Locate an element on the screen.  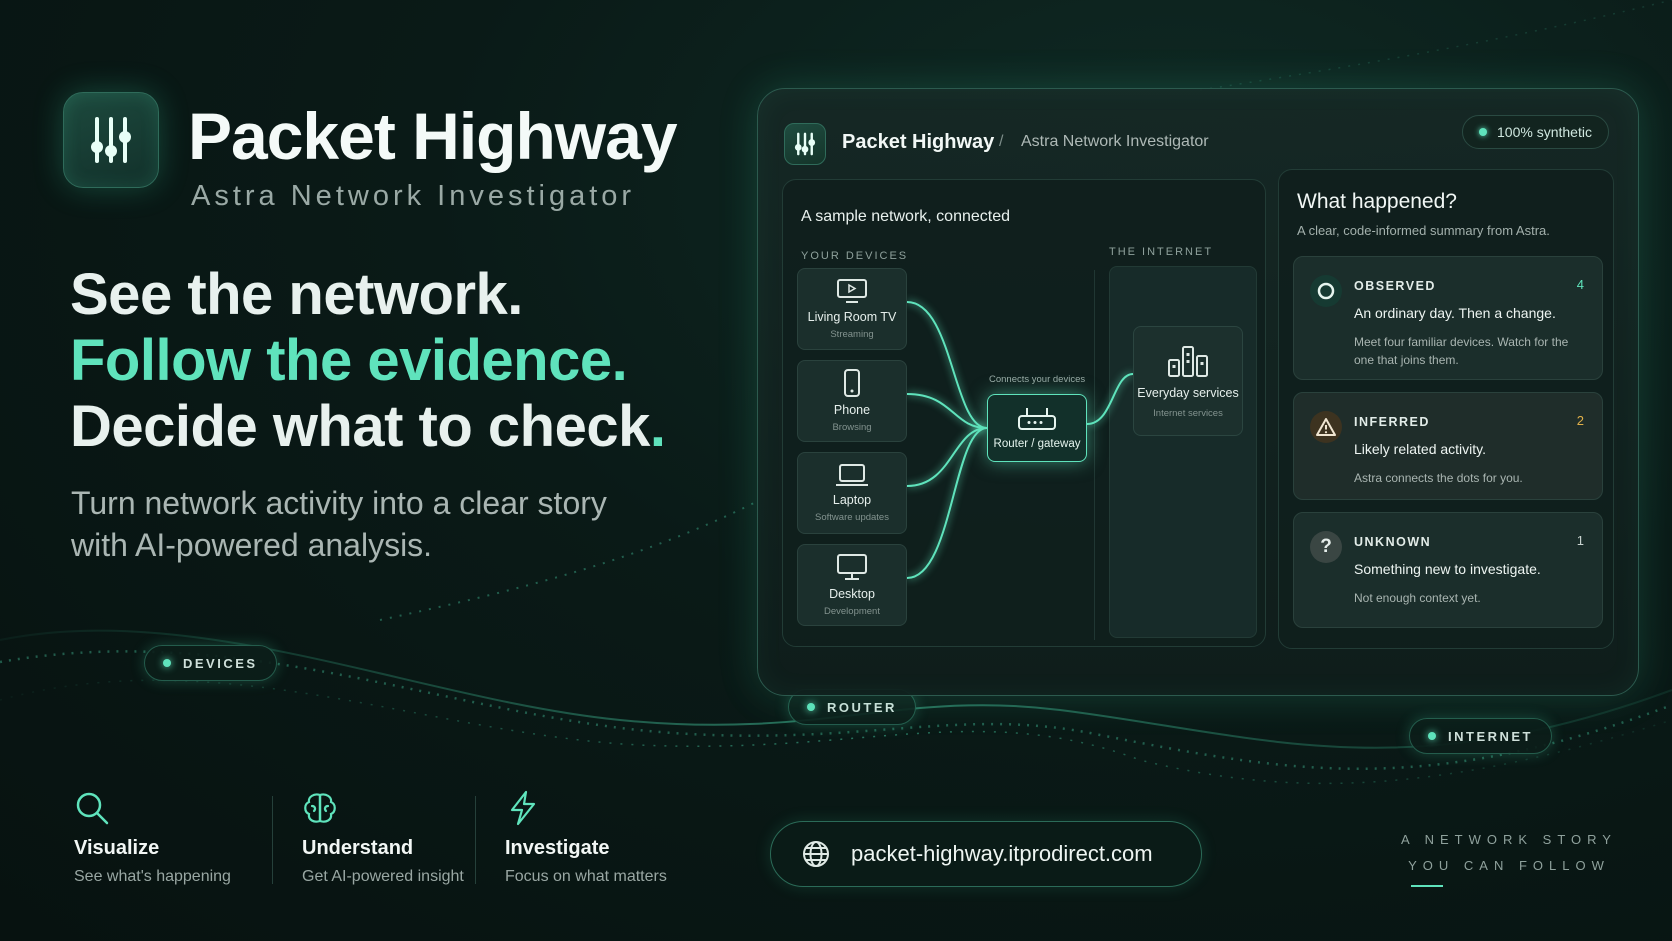
tv-icon is located at coordinates (852, 291).